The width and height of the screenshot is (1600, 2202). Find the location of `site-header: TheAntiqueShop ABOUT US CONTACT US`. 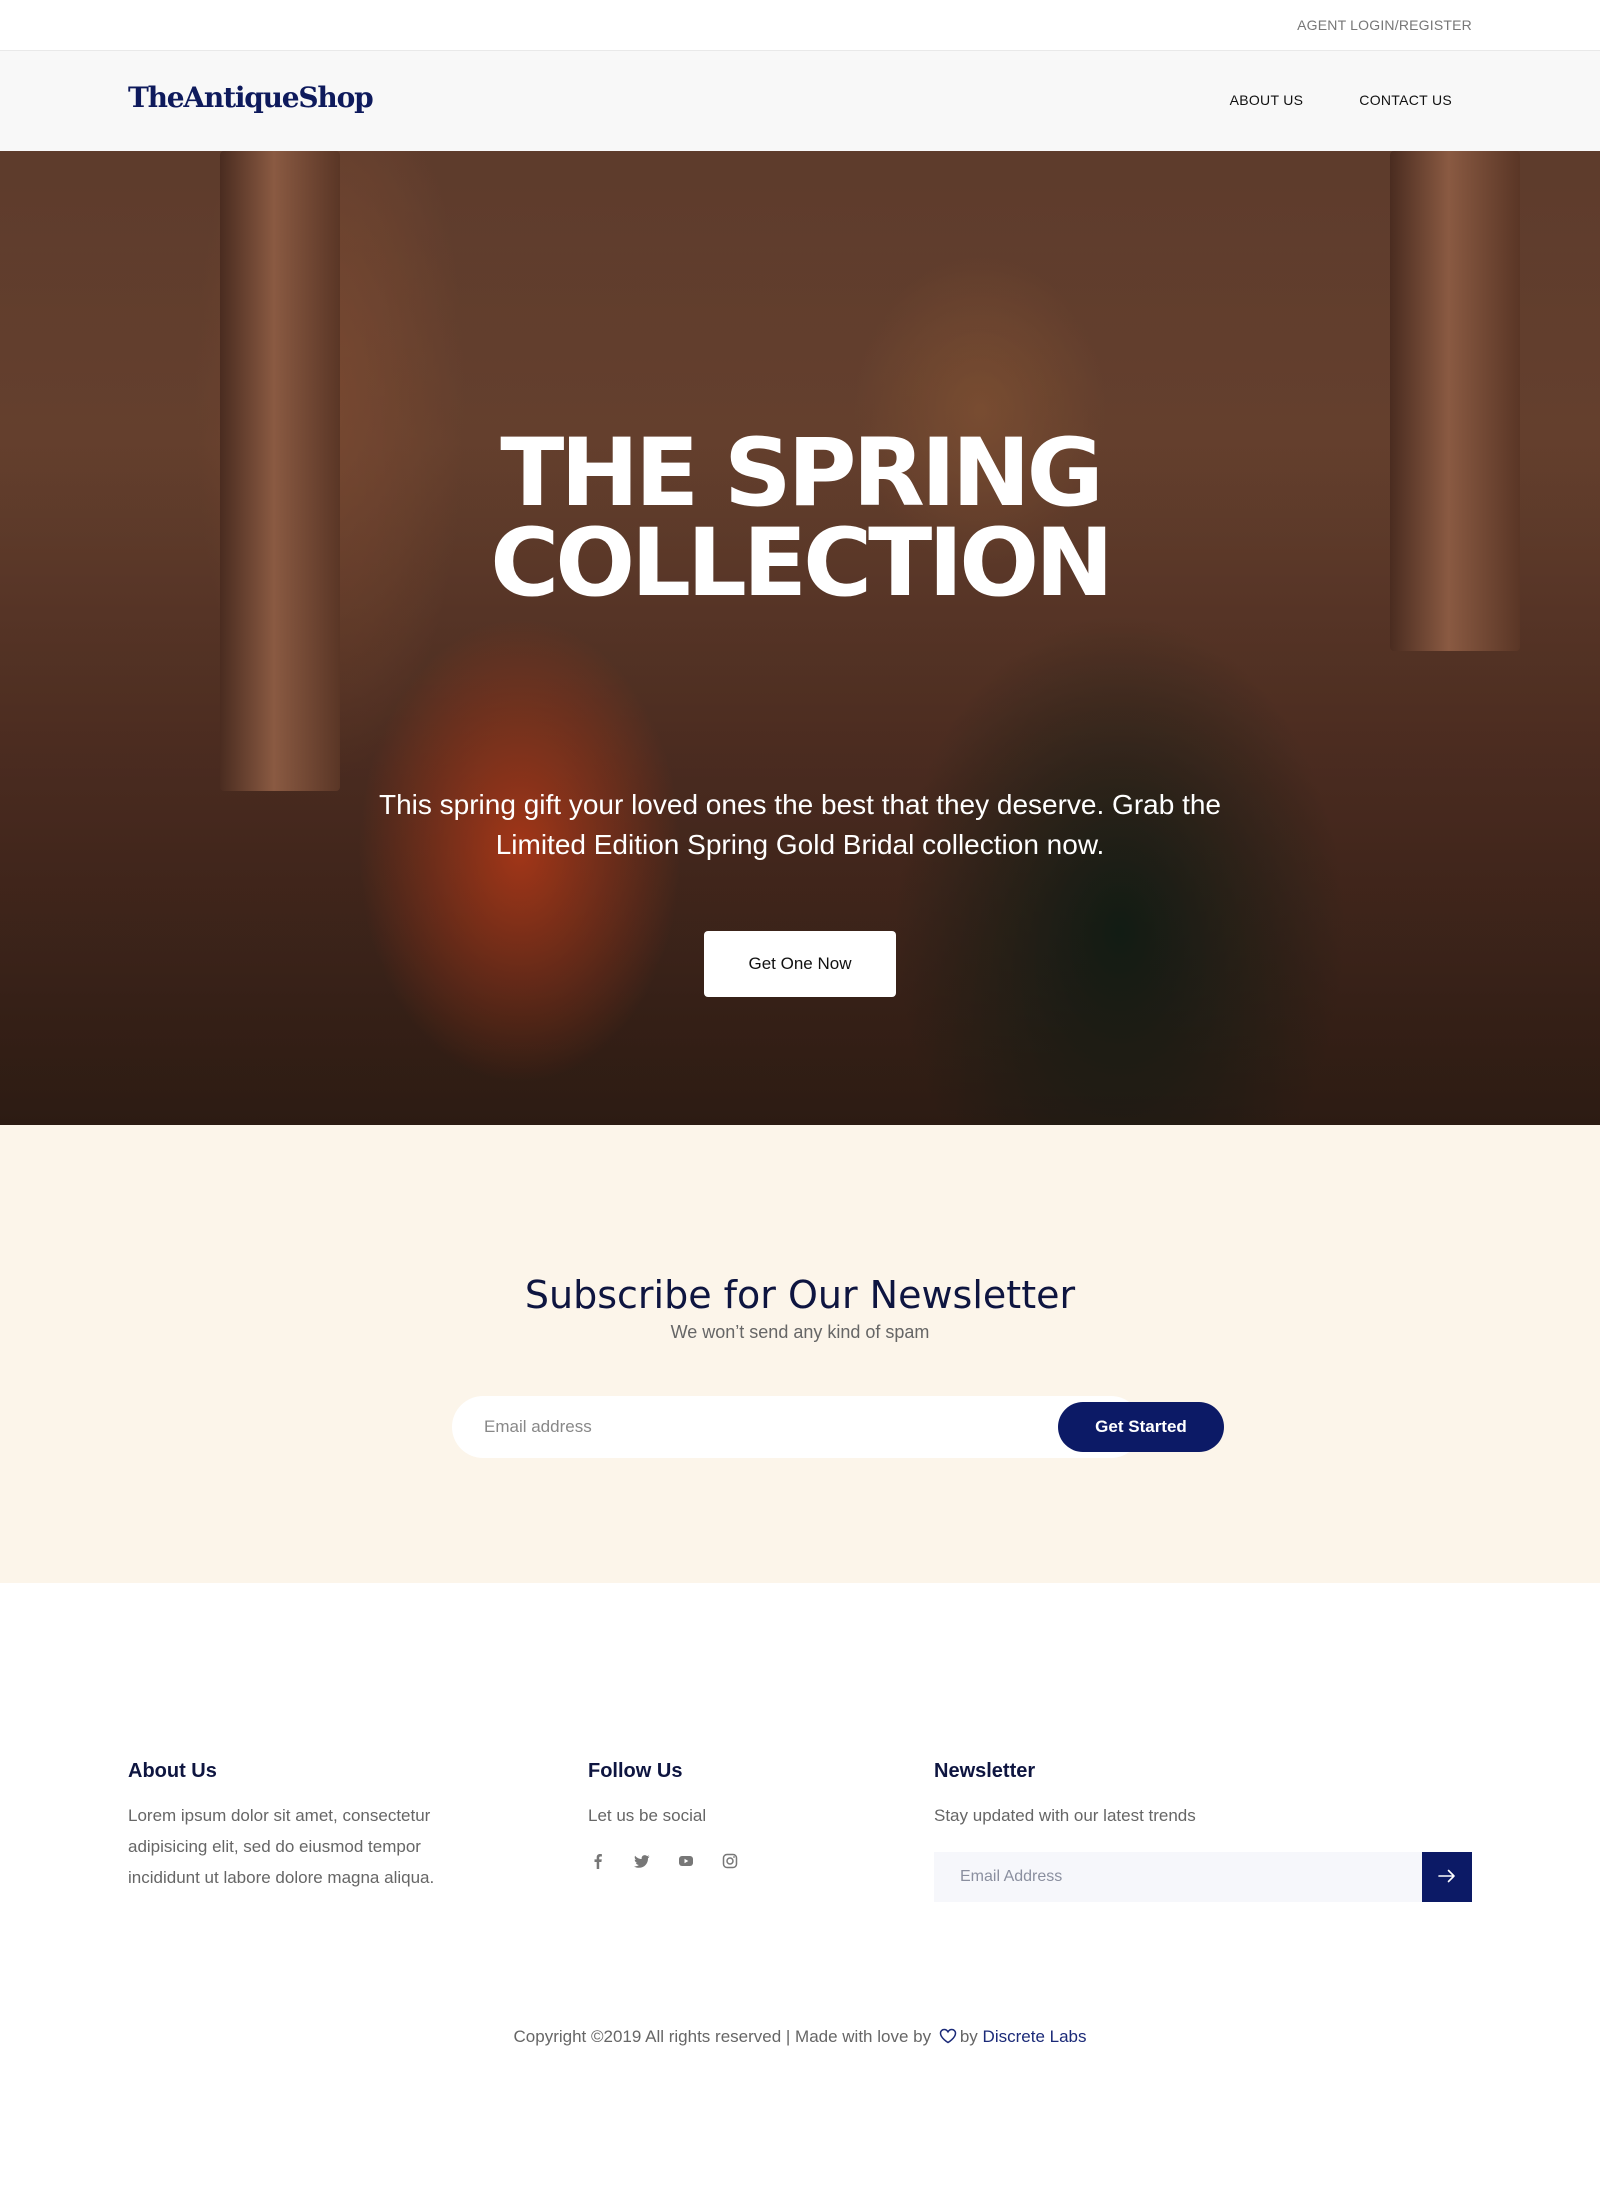

site-header: TheAntiqueShop ABOUT US CONTACT US is located at coordinates (800, 101).